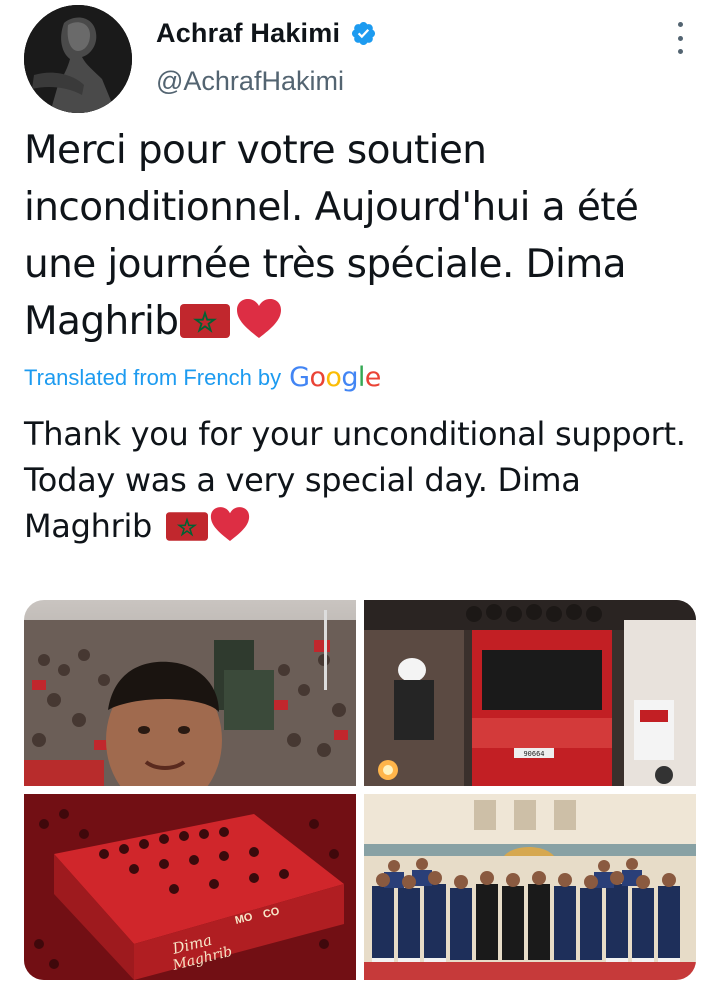 This screenshot has height=995, width=720. I want to click on aerial-bus-image: Dima Maghrib MO CO, so click(190, 887).